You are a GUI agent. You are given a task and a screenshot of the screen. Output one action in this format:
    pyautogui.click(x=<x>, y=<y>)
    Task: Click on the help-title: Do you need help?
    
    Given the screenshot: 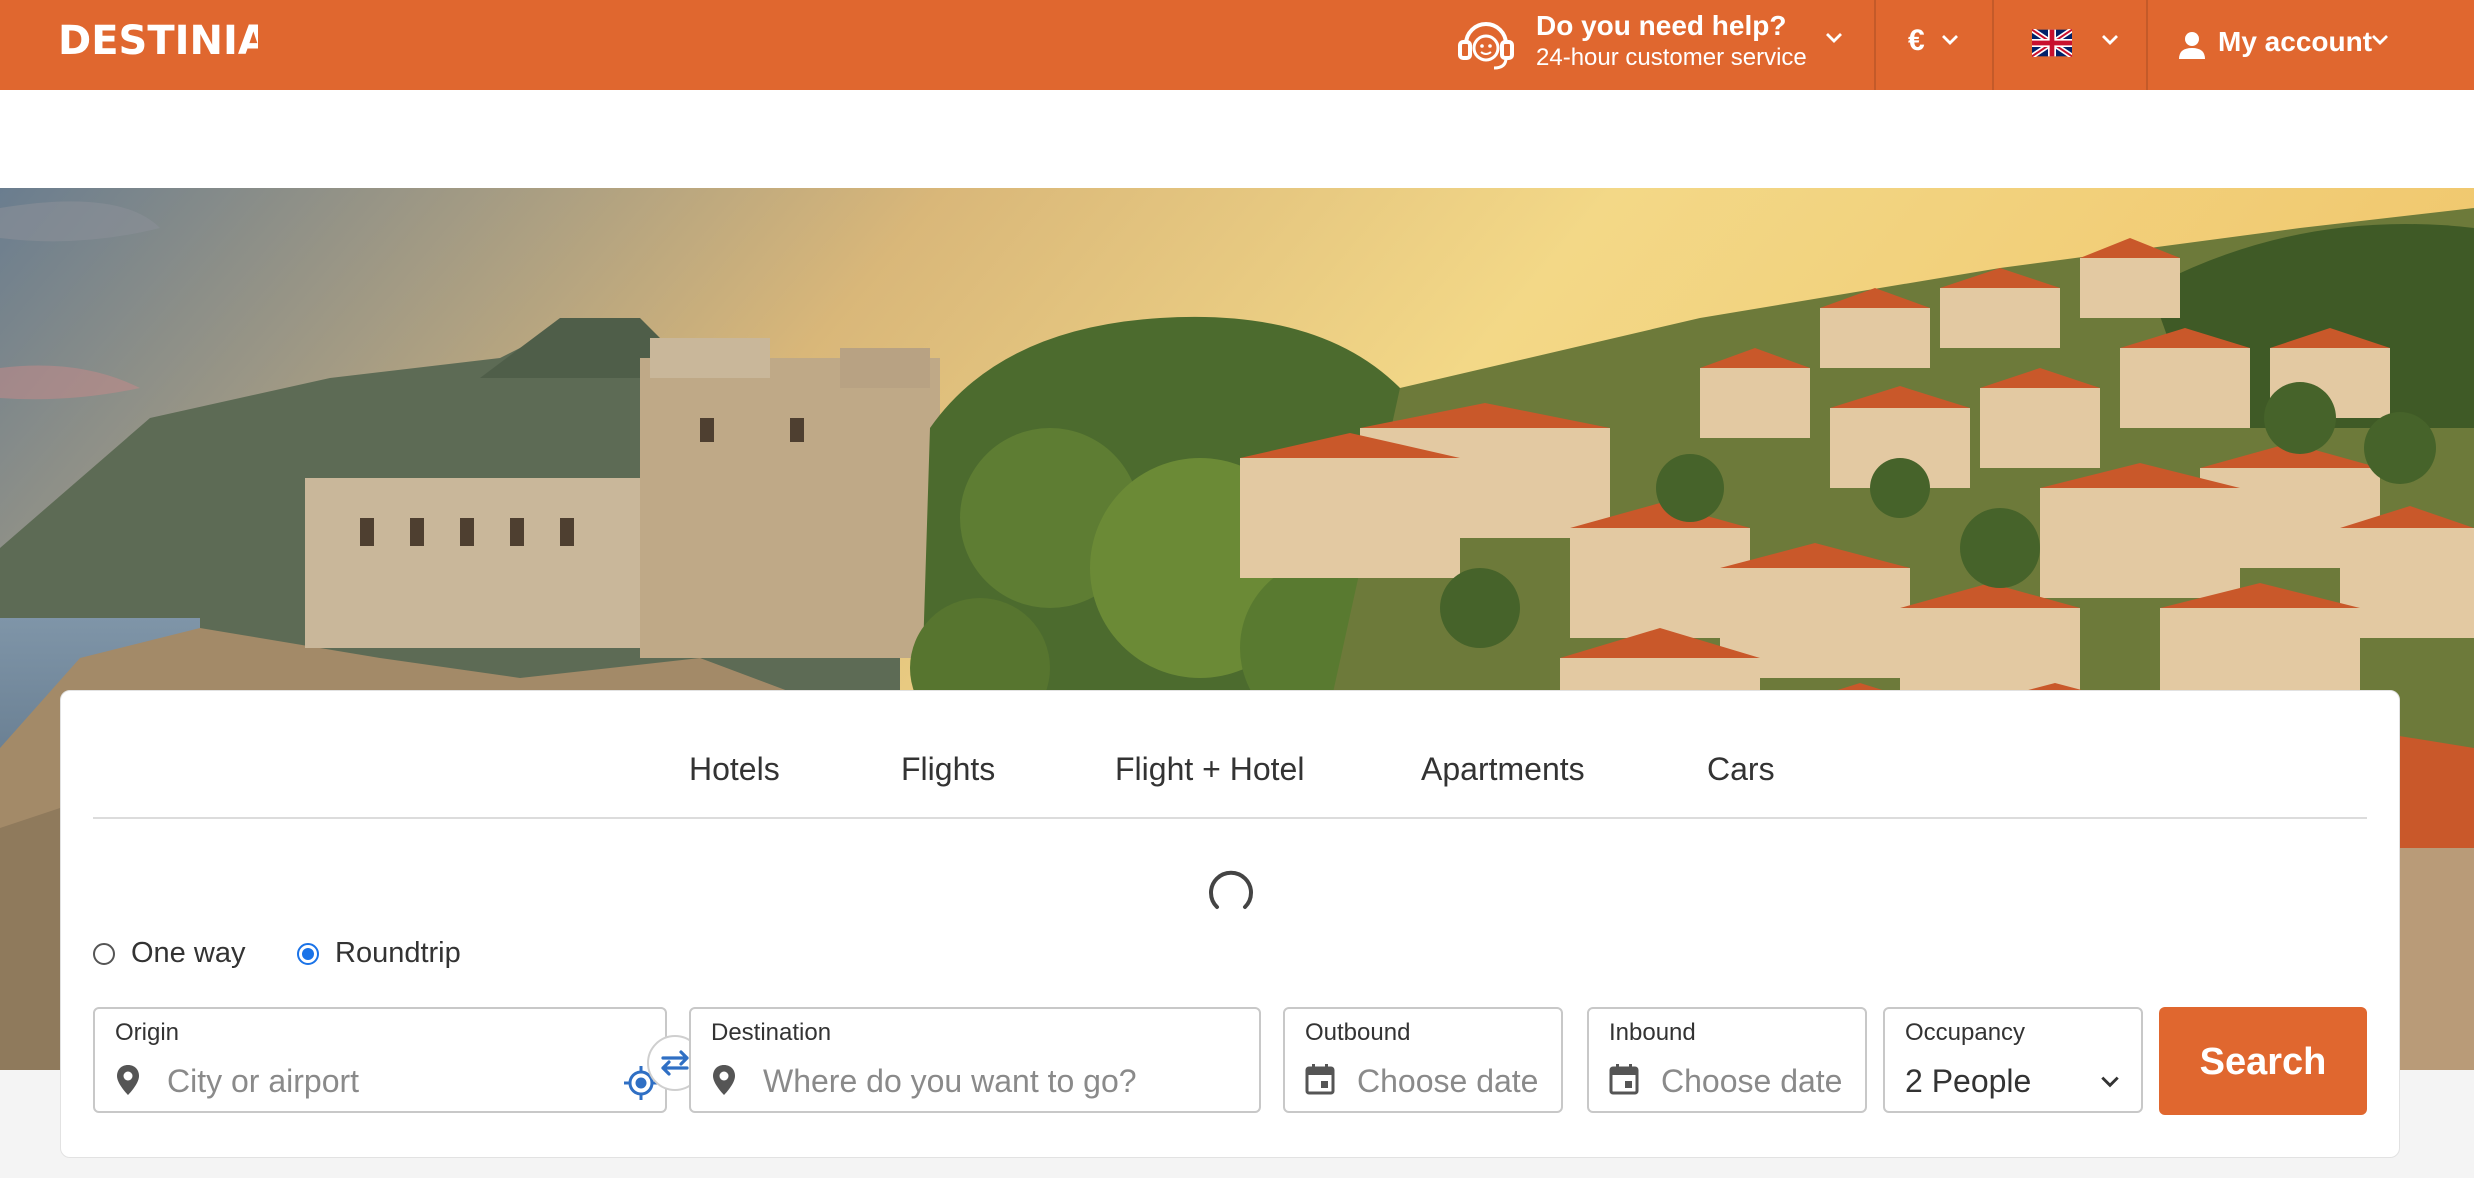 What is the action you would take?
    pyautogui.click(x=1661, y=25)
    